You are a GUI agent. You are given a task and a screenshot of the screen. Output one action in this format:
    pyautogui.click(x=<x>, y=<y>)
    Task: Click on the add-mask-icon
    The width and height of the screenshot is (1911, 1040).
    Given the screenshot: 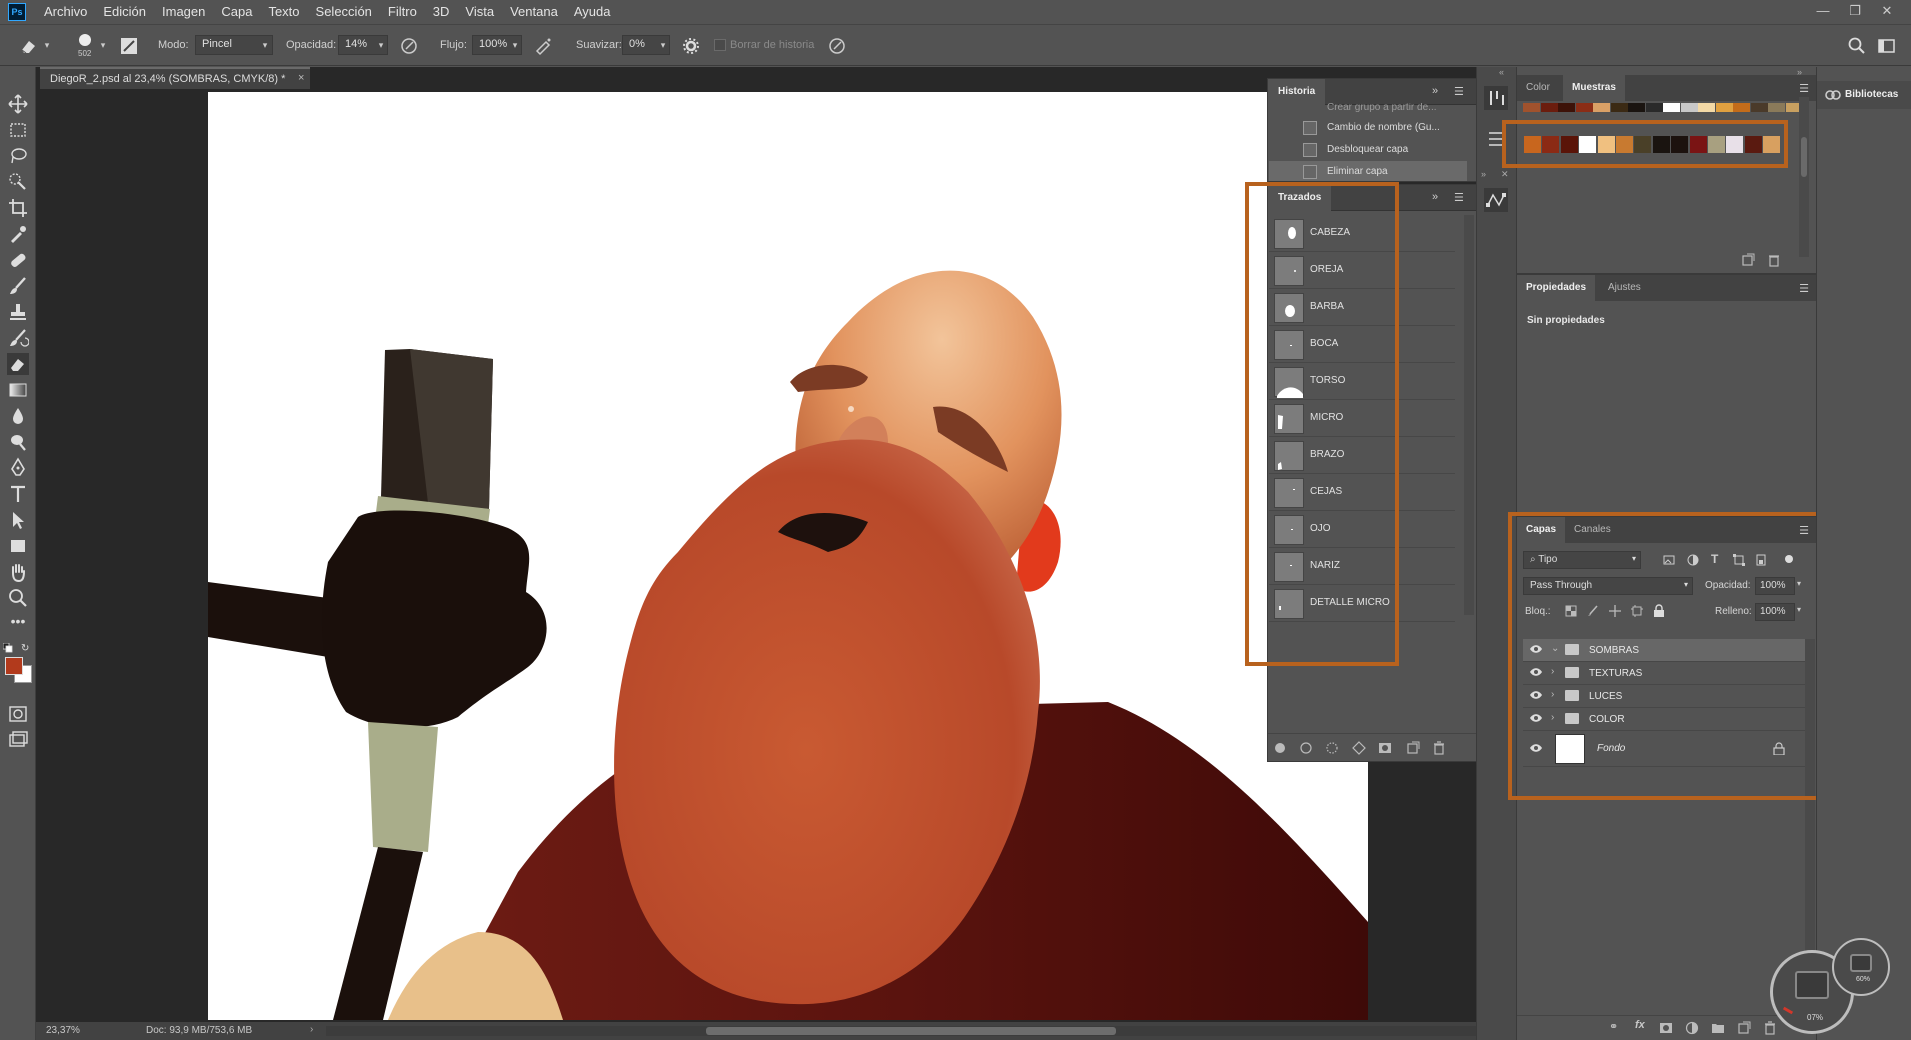 What is the action you would take?
    pyautogui.click(x=1385, y=748)
    